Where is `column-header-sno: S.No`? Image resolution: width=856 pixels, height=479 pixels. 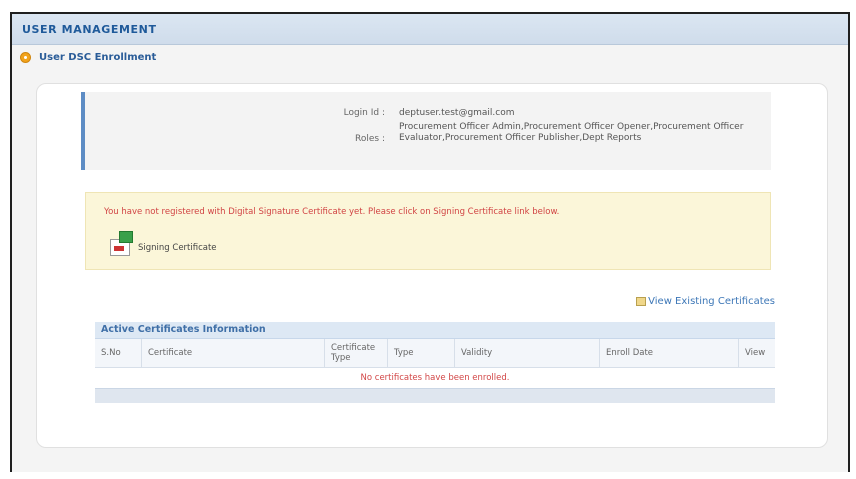 column-header-sno: S.No is located at coordinates (118, 353).